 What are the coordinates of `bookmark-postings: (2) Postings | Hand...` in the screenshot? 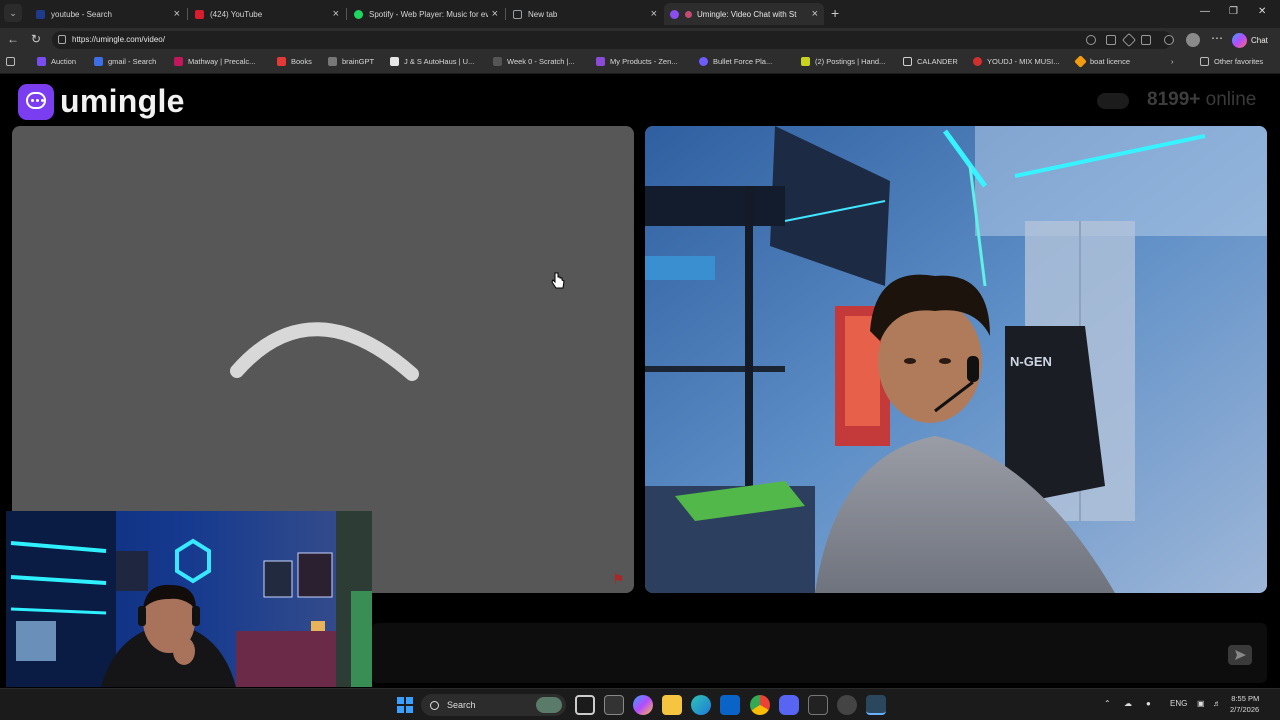 It's located at (843, 61).